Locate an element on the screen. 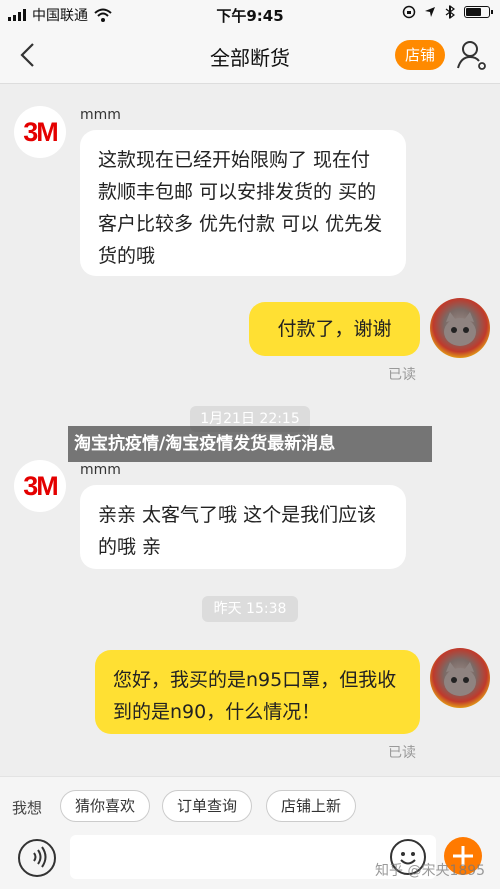 Image resolution: width=500 pixels, height=889 pixels. status-bar: 中国联通 下午9:45 is located at coordinates (250, 14).